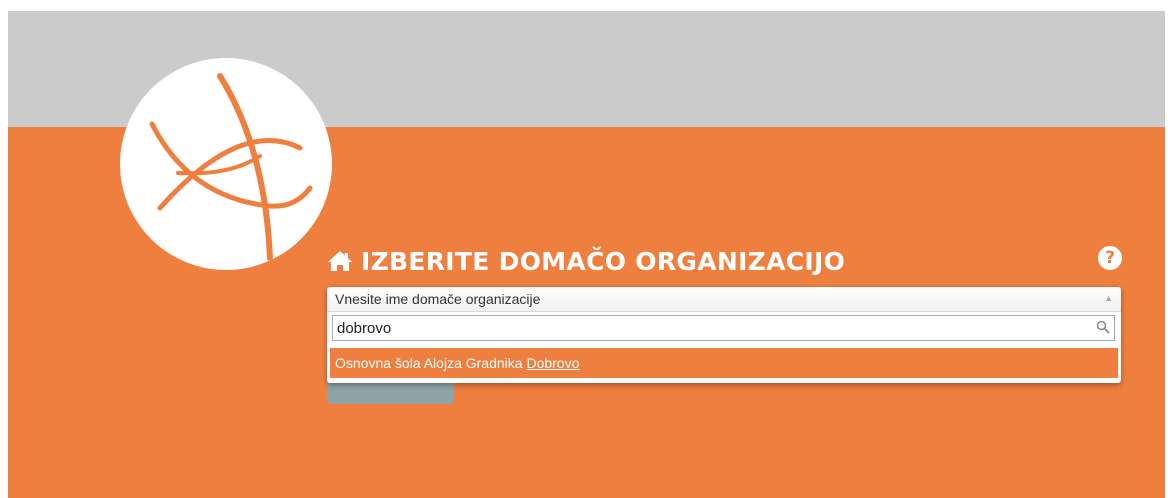 This screenshot has height=498, width=1173. Describe the element at coordinates (724, 299) in the screenshot. I see `select-header: Vnesite ime domače organizacije ▲` at that location.